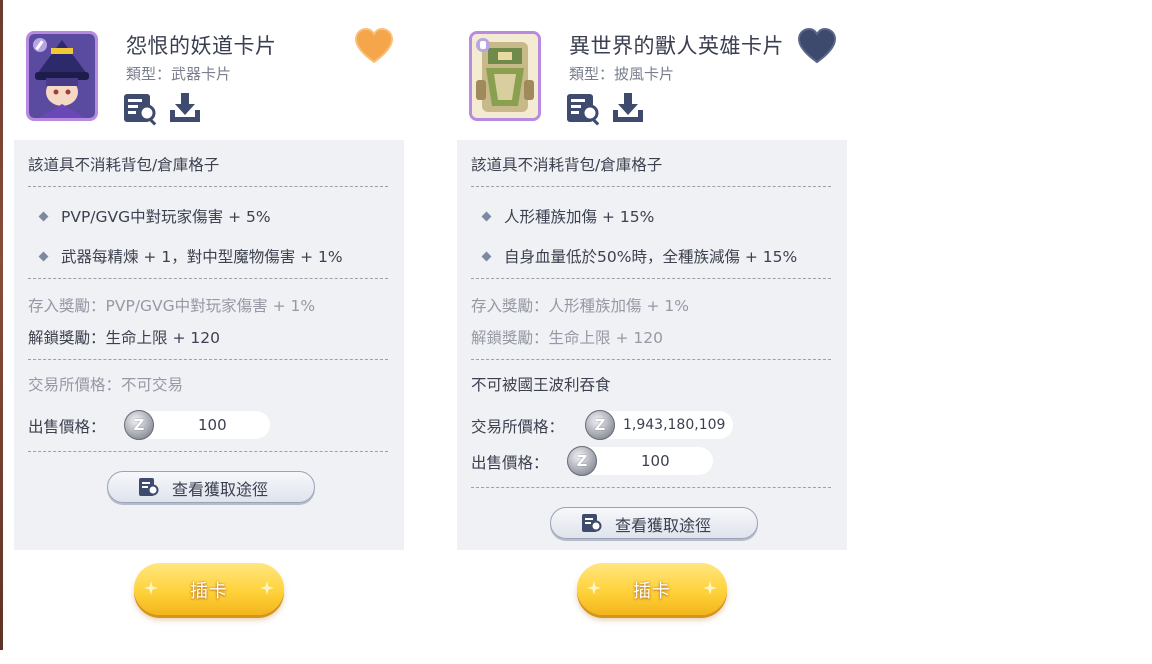 The width and height of the screenshot is (1152, 664). I want to click on deposit-value: PVP/GVG中對玩家傷害 + 1%, so click(210, 306).